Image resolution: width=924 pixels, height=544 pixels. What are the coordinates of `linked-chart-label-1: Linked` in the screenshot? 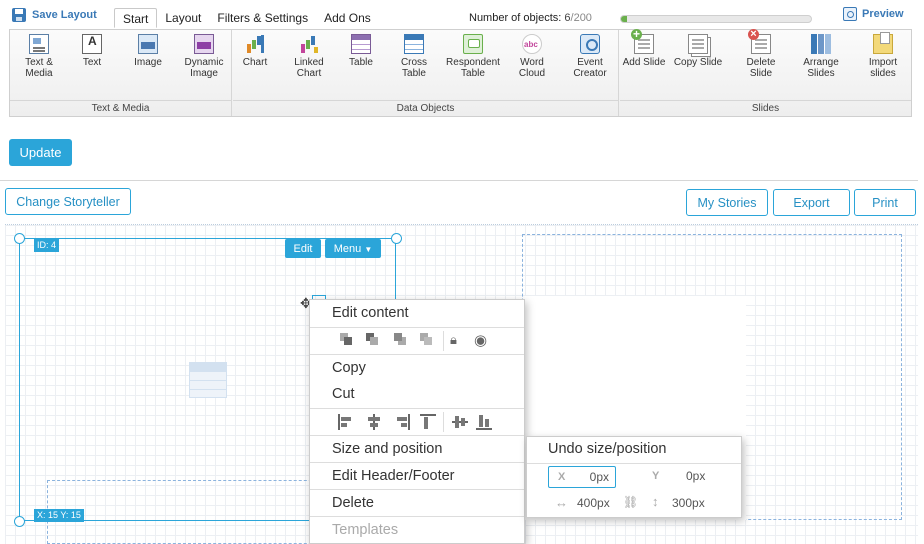 It's located at (309, 62).